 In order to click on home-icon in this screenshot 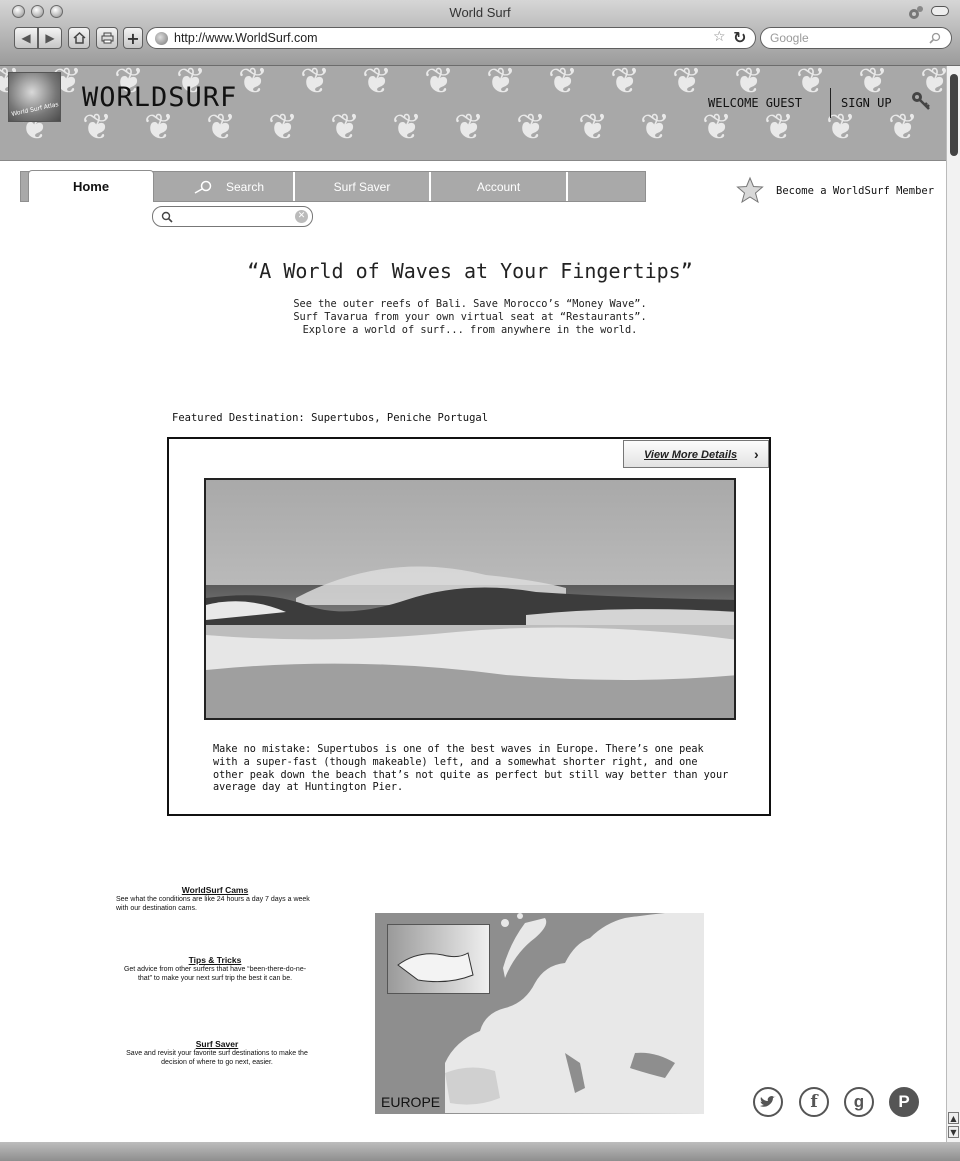, I will do `click(79, 38)`.